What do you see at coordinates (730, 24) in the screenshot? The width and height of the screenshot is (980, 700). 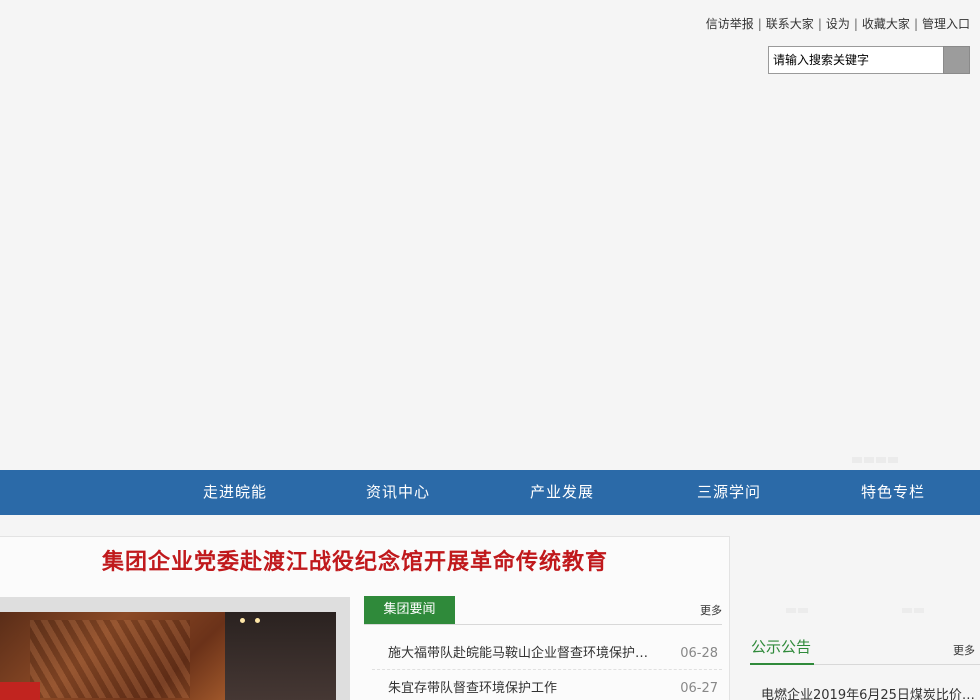 I see `toplink-report: 信访举报` at bounding box center [730, 24].